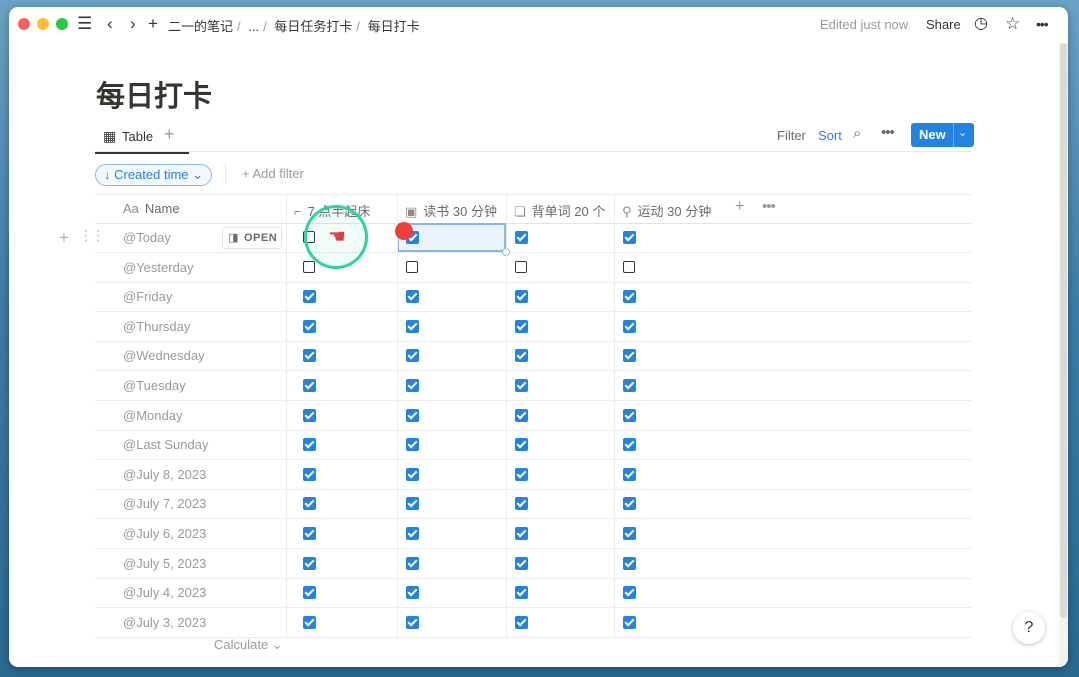 The width and height of the screenshot is (1079, 677). I want to click on table-row: @Monday, so click(533, 415).